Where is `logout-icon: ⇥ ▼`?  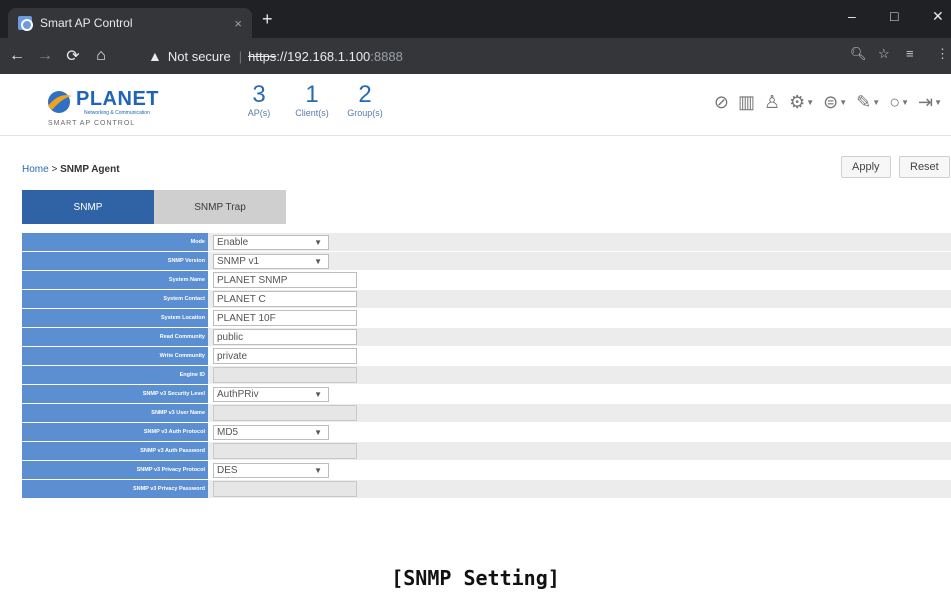
logout-icon: ⇥ ▼ is located at coordinates (930, 102).